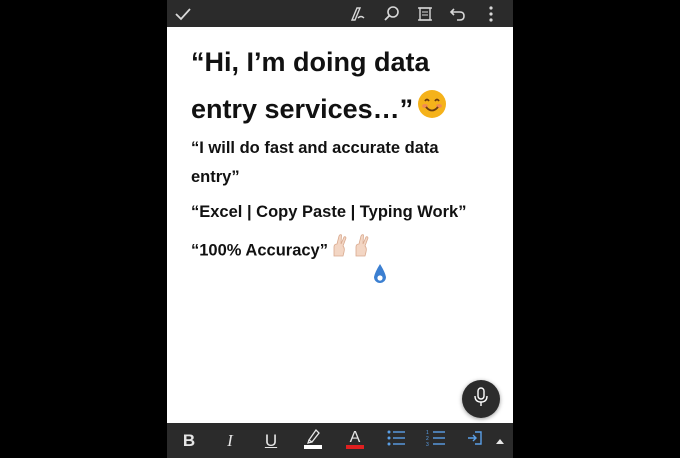  What do you see at coordinates (432, 110) in the screenshot?
I see `smiling-face-emoji-icon` at bounding box center [432, 110].